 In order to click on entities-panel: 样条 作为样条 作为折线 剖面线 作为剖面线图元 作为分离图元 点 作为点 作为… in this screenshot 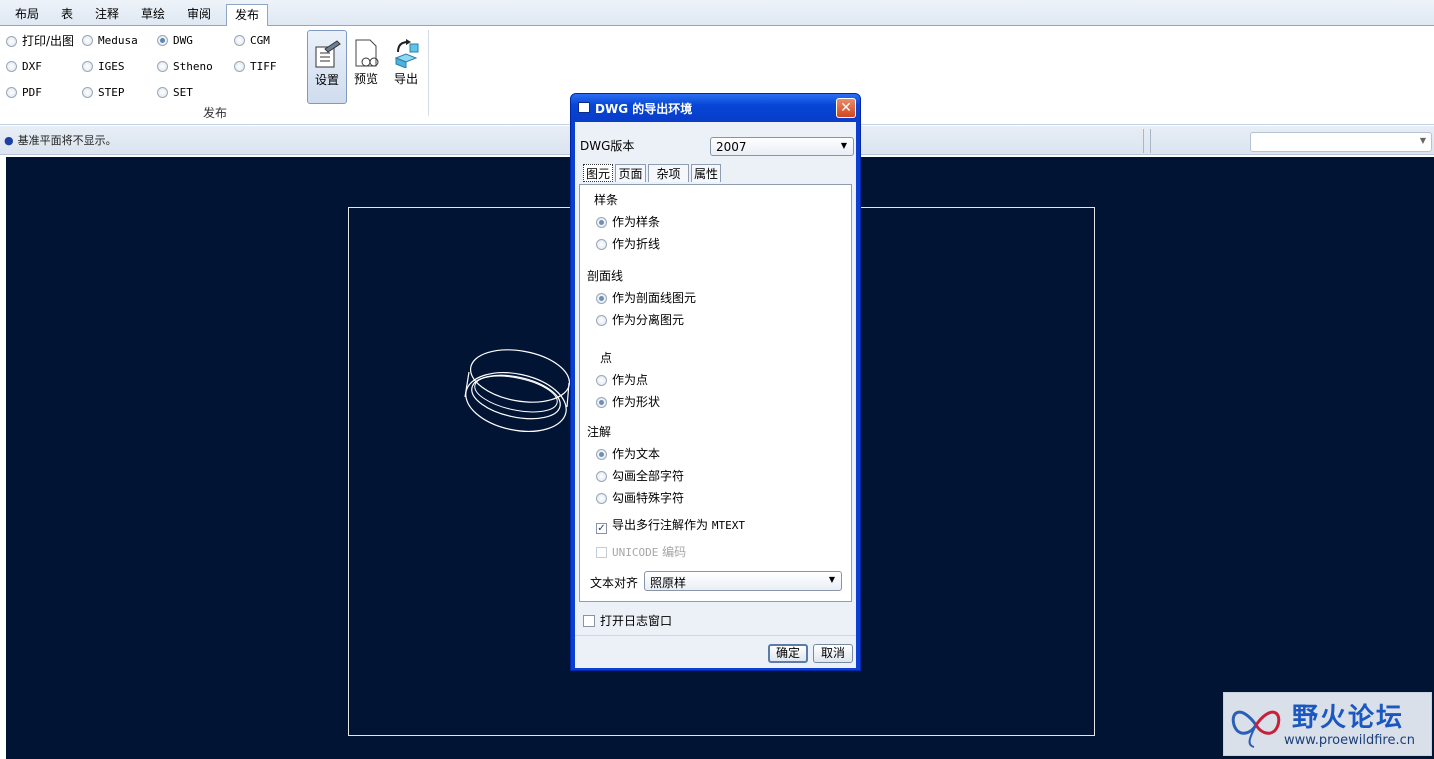, I will do `click(715, 393)`.